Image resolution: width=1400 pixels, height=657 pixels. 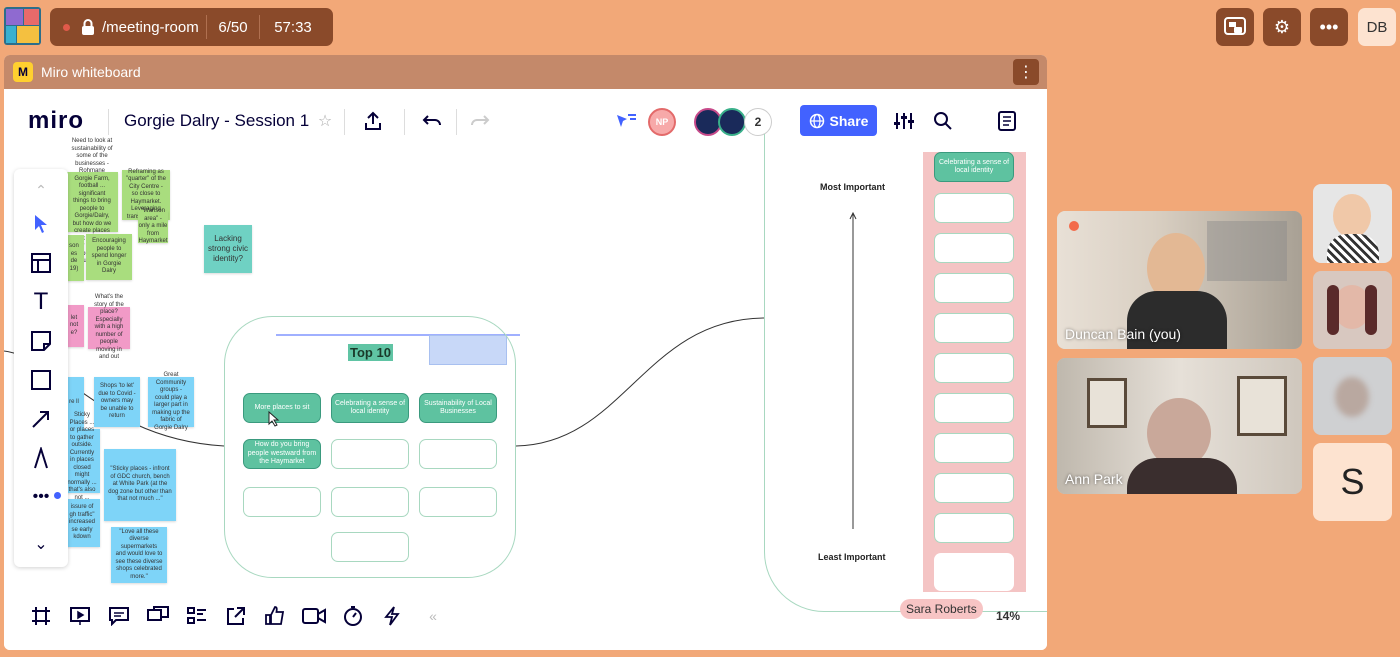 What do you see at coordinates (433, 616) in the screenshot?
I see `collapse-toolbar-icon: «` at bounding box center [433, 616].